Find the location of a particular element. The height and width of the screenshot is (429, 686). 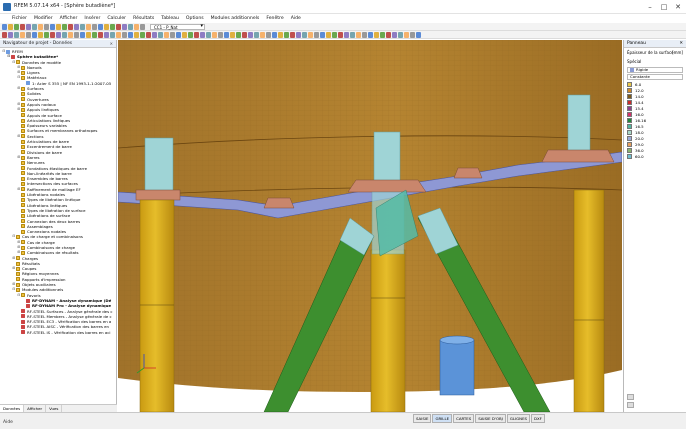

close-button: ✕ is located at coordinates (678, 6).